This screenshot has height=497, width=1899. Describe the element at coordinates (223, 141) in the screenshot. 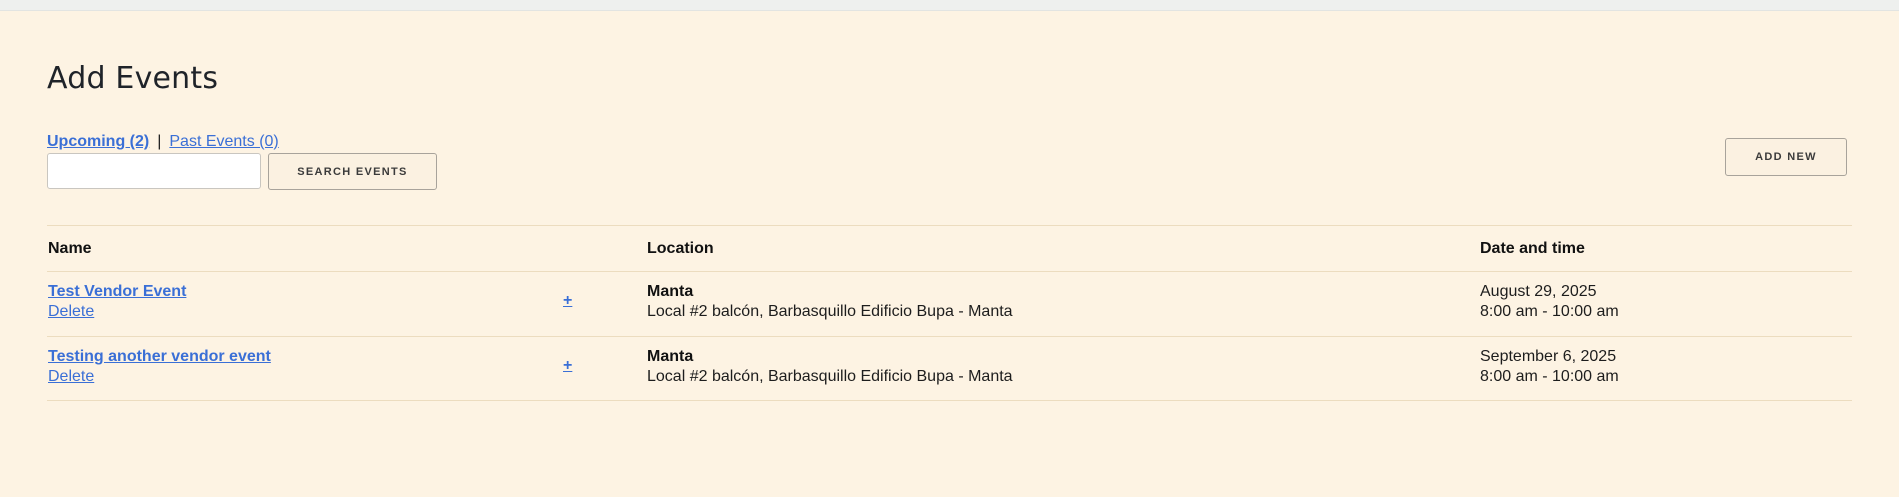

I see `filter-past-events-link: Past Events (0)` at that location.